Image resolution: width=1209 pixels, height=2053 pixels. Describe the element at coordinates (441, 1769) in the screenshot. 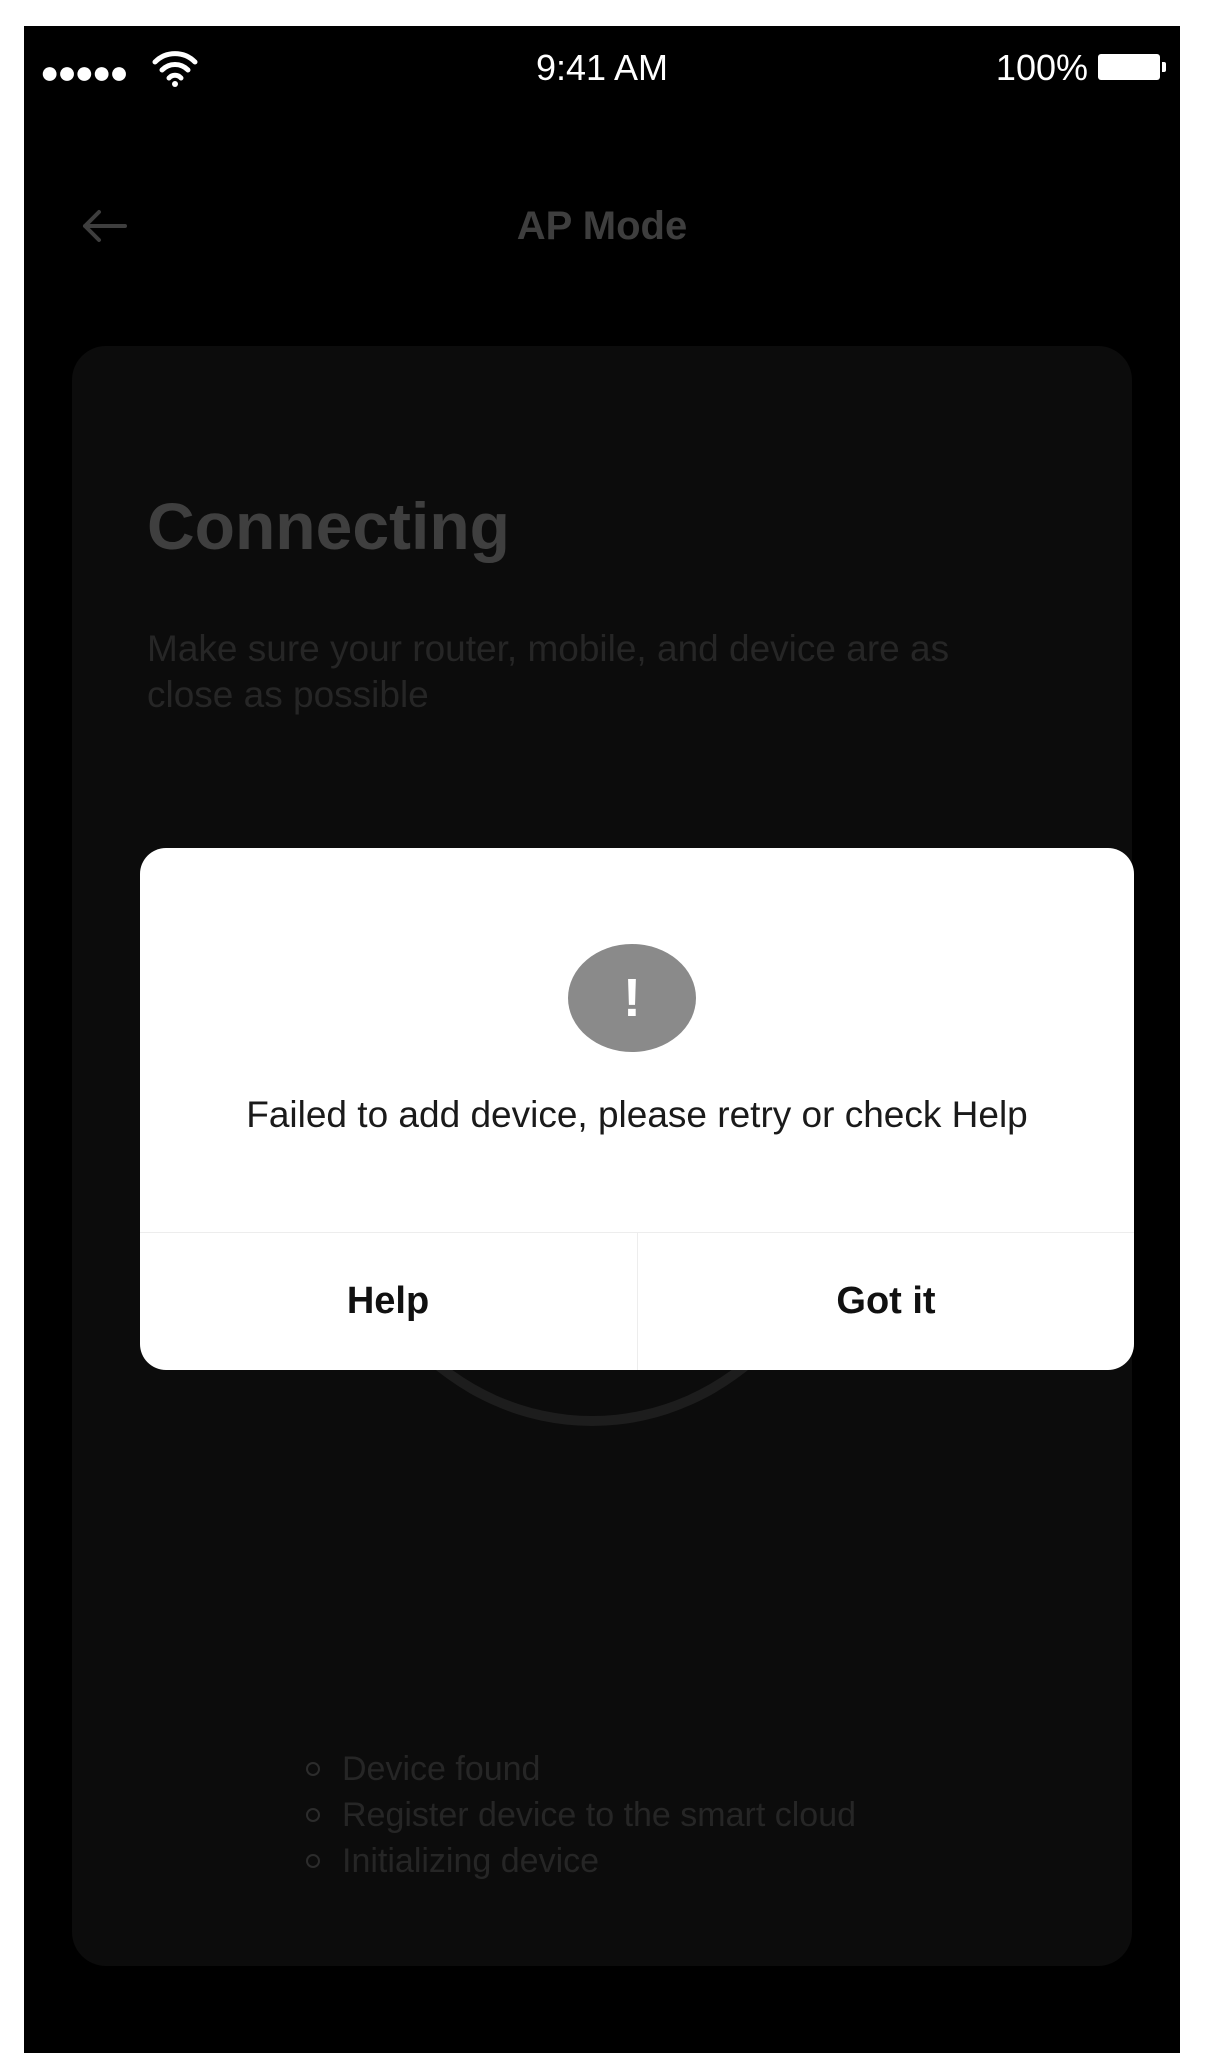

I see `step-label: Device found` at that location.